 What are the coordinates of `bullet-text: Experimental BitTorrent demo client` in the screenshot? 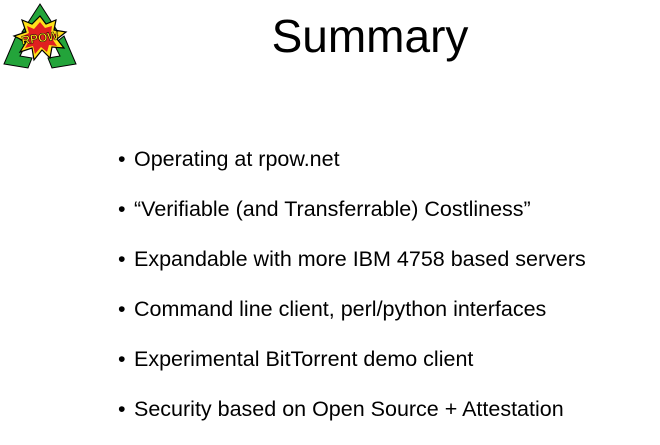 It's located at (304, 359).